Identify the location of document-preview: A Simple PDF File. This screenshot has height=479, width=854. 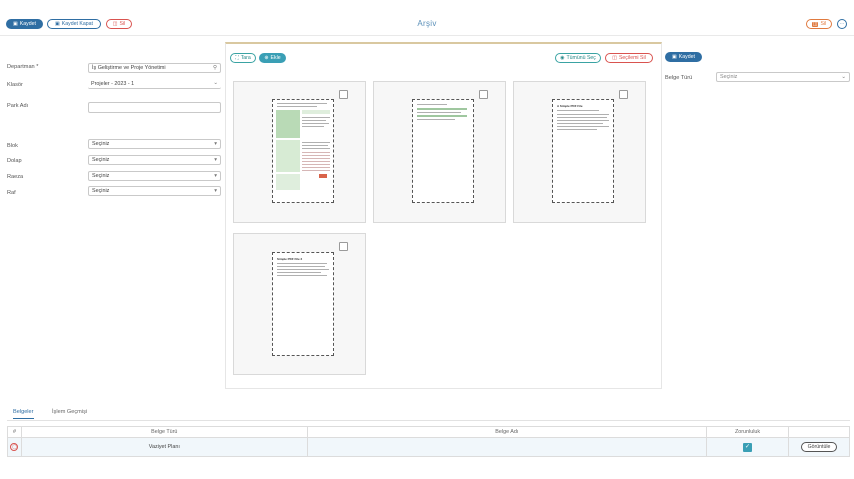
(583, 151).